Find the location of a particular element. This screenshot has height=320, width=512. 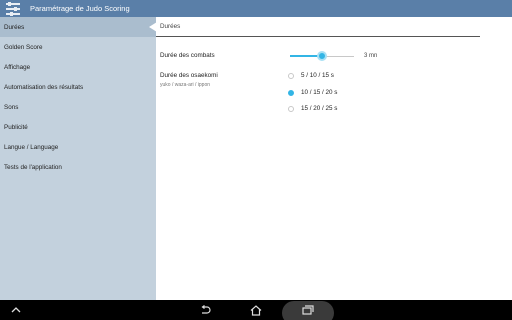

section-divider is located at coordinates (318, 36).